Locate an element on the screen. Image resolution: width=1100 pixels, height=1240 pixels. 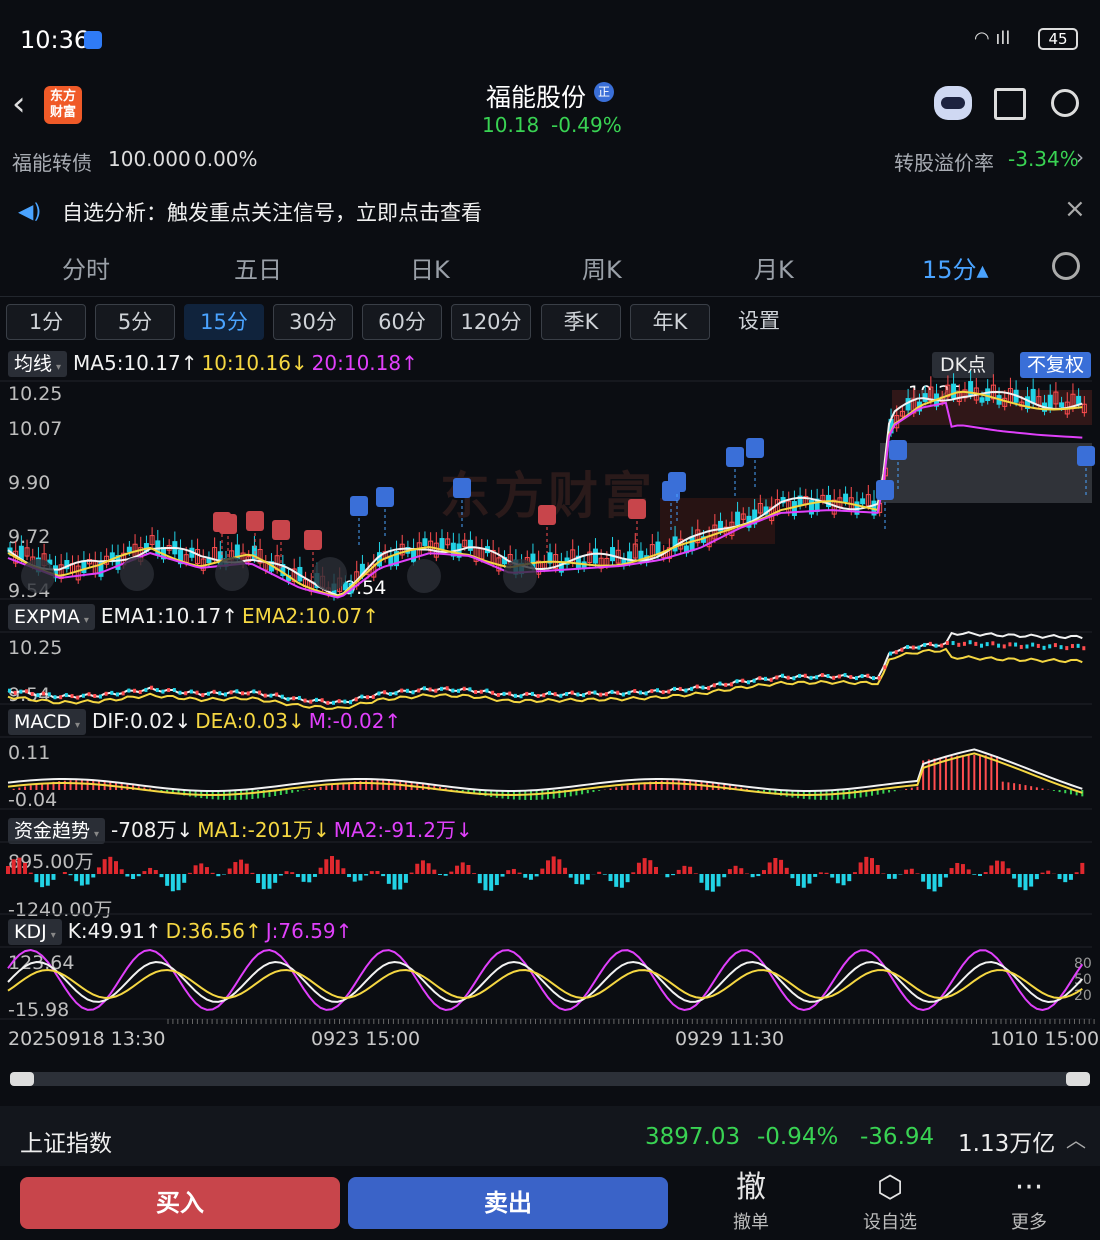
add-watchlist-label: 设自选 is located at coordinates (890, 1222).